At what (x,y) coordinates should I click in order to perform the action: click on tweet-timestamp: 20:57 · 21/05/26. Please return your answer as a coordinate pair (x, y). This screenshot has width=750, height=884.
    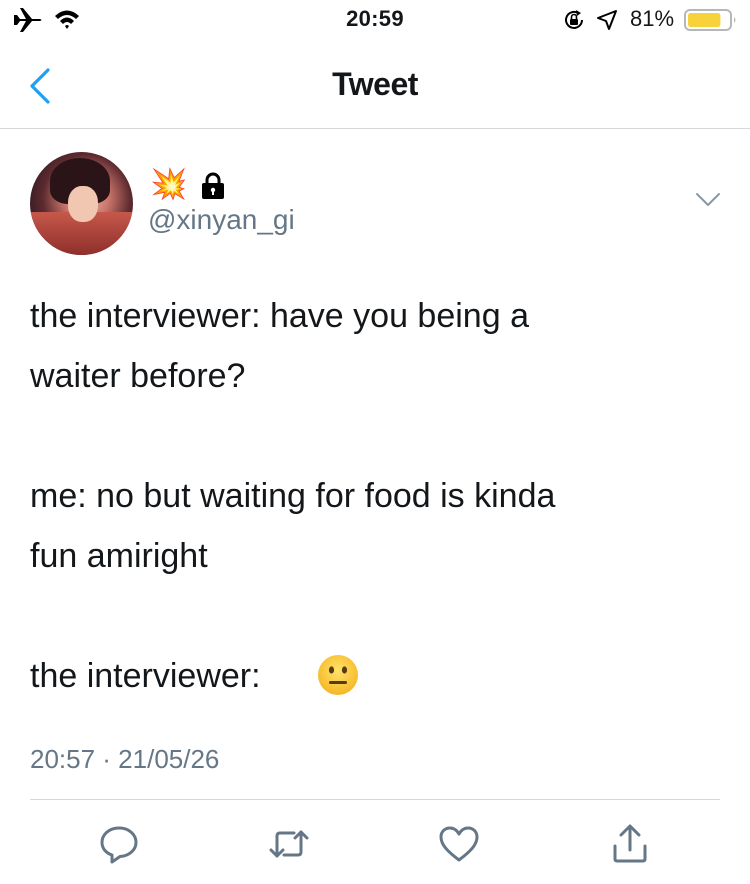
    Looking at the image, I should click on (124, 759).